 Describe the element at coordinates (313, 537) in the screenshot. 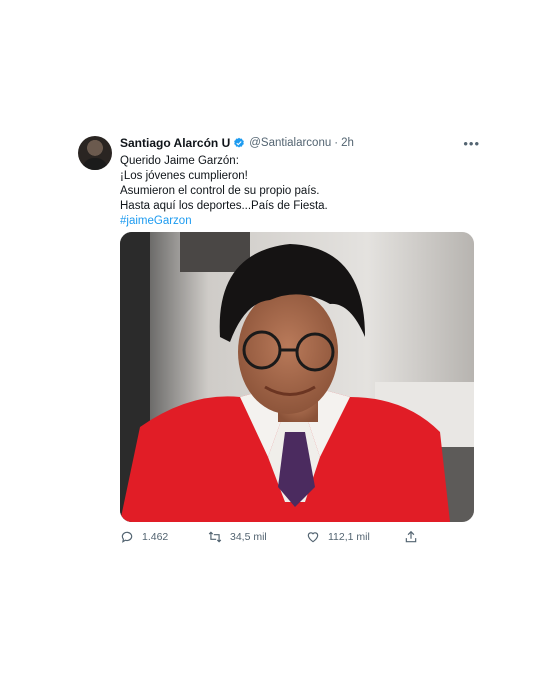

I see `heart-icon` at that location.